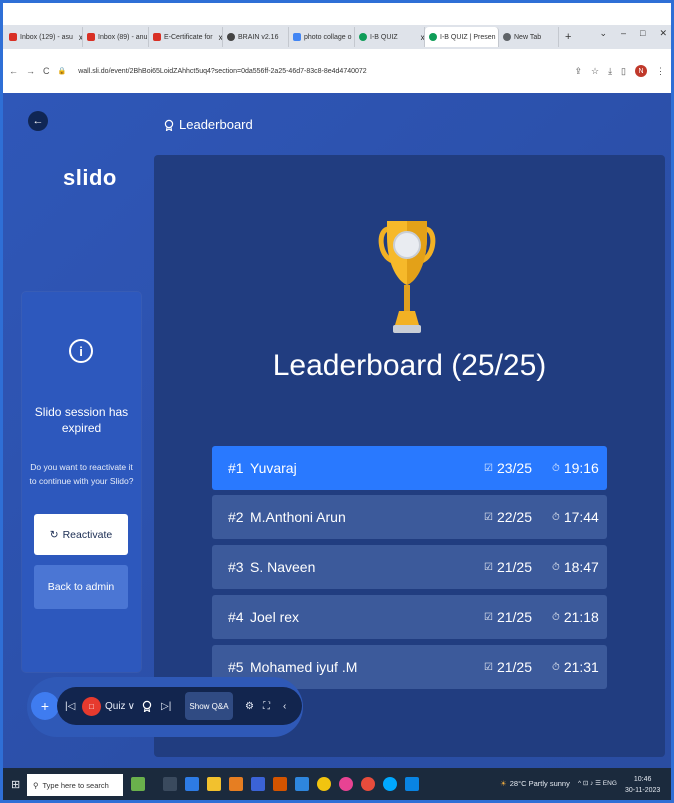  Describe the element at coordinates (514, 517) in the screenshot. I see `score-value: 22/25` at that location.